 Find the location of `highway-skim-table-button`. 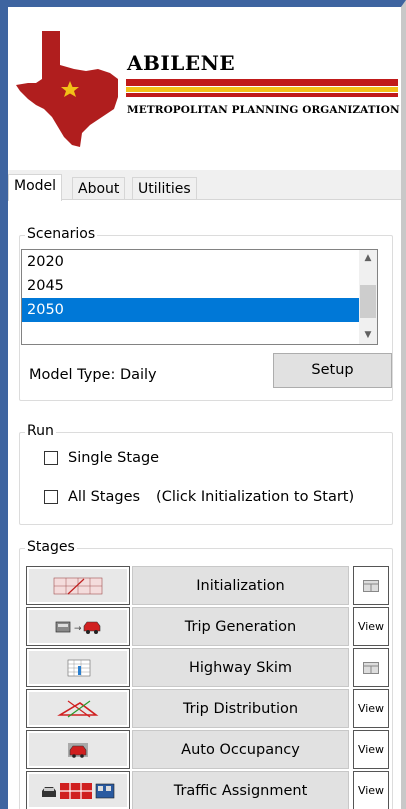

highway-skim-table-button is located at coordinates (371, 667).